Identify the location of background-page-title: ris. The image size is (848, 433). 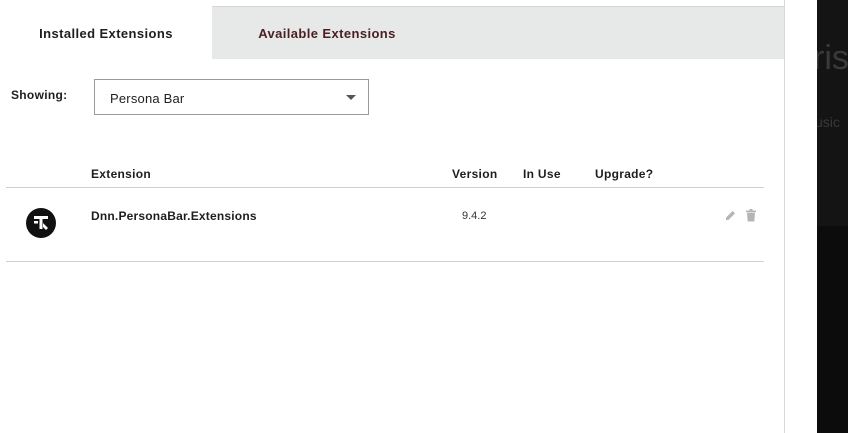
(832, 58).